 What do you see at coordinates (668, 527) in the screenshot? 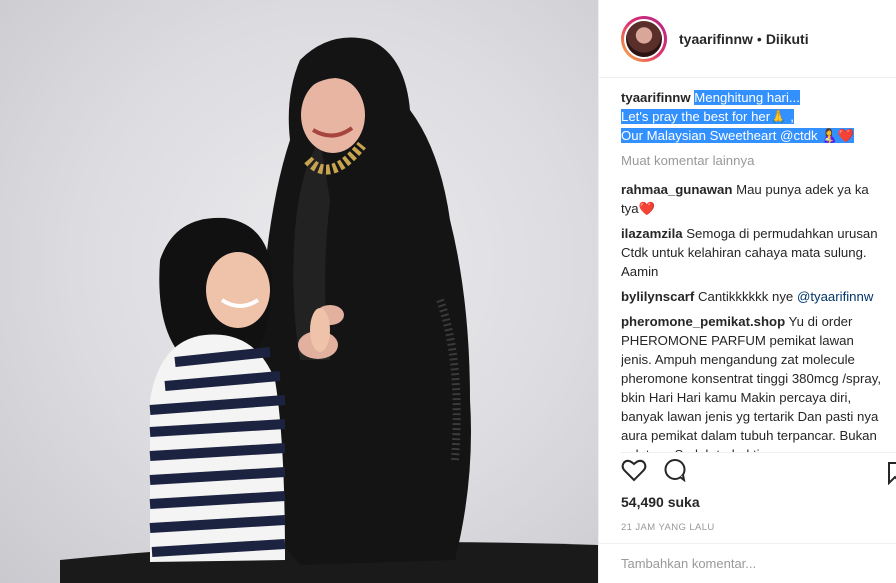
I see `post-timestamp: 21 JAM YANG LALU` at bounding box center [668, 527].